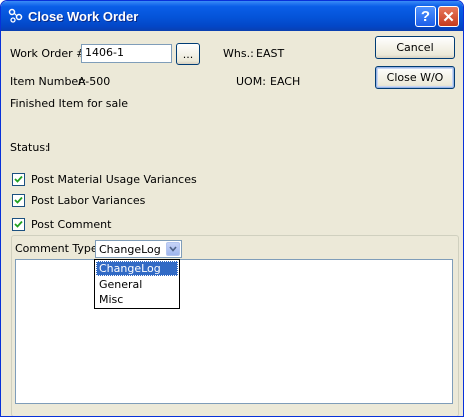 Image resolution: width=464 pixels, height=417 pixels. What do you see at coordinates (173, 249) in the screenshot?
I see `chevron-down-icon` at bounding box center [173, 249].